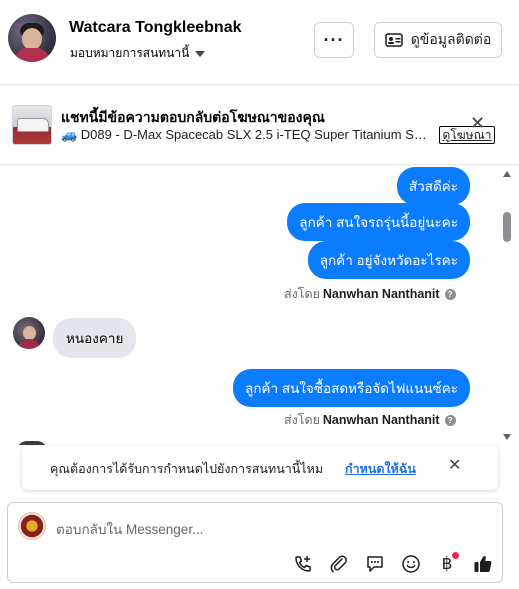 The image size is (519, 589). I want to click on view-contact-info-button: ดูข้อมูลติดต่อ, so click(438, 40).